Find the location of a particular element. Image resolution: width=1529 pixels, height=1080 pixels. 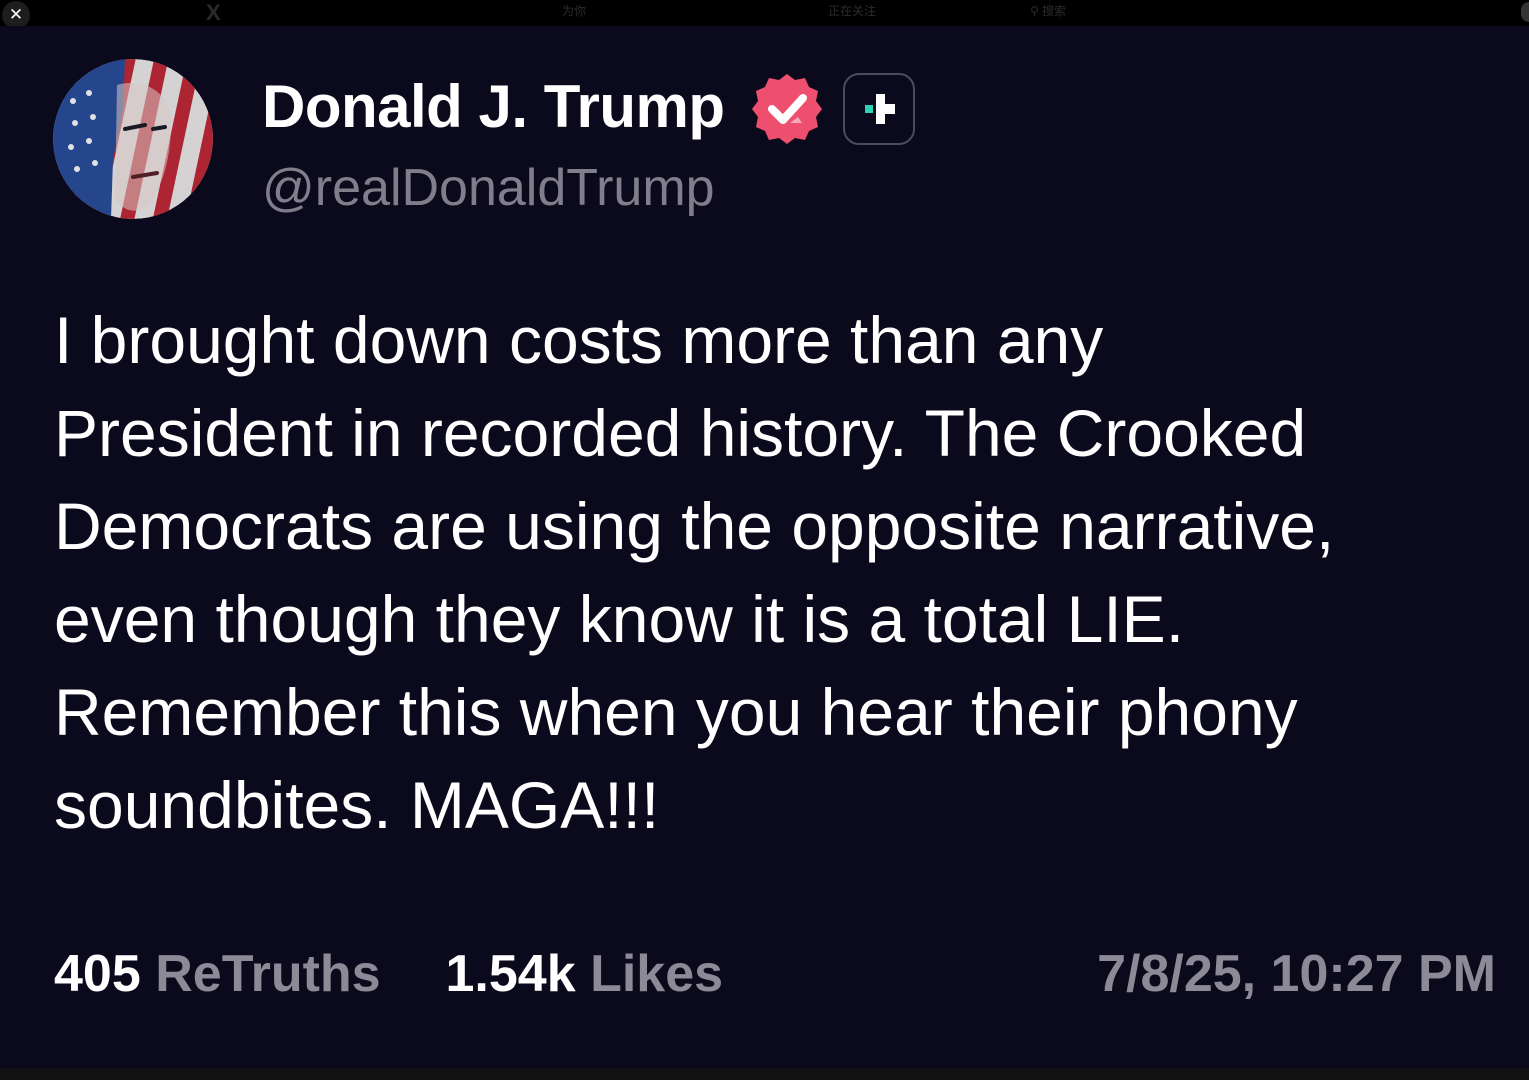

search-icon: ⚲ is located at coordinates (1034, 11).